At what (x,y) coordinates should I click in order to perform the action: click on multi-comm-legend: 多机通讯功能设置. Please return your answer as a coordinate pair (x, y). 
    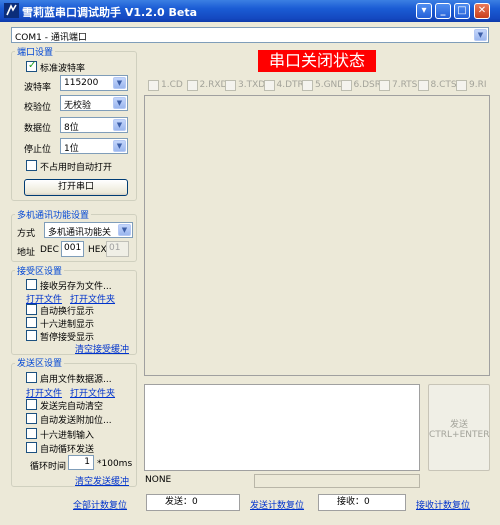
    Looking at the image, I should click on (53, 214).